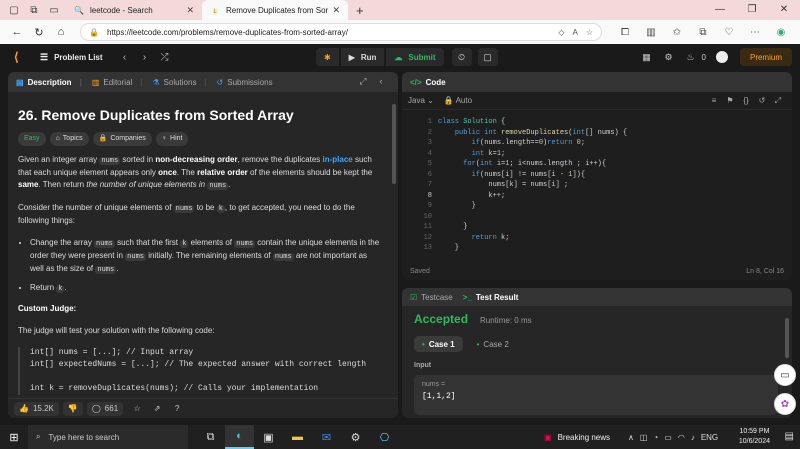 This screenshot has height=449, width=800. I want to click on extensions-icon: ⧠, so click(625, 32).